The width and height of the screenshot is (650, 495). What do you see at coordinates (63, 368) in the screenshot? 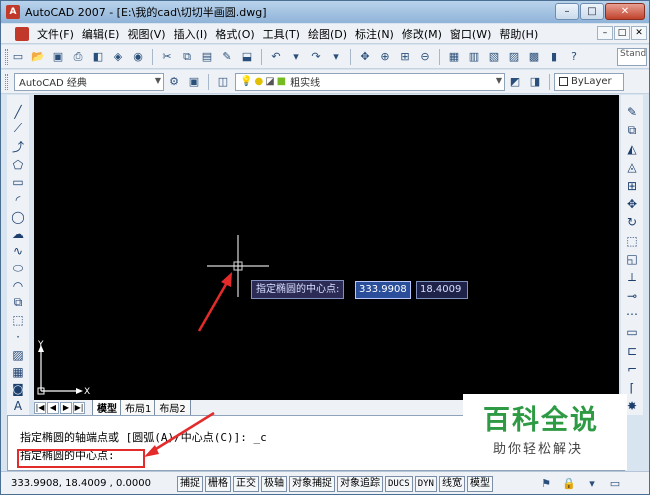
I see `ucs-icon: Y X` at bounding box center [63, 368].